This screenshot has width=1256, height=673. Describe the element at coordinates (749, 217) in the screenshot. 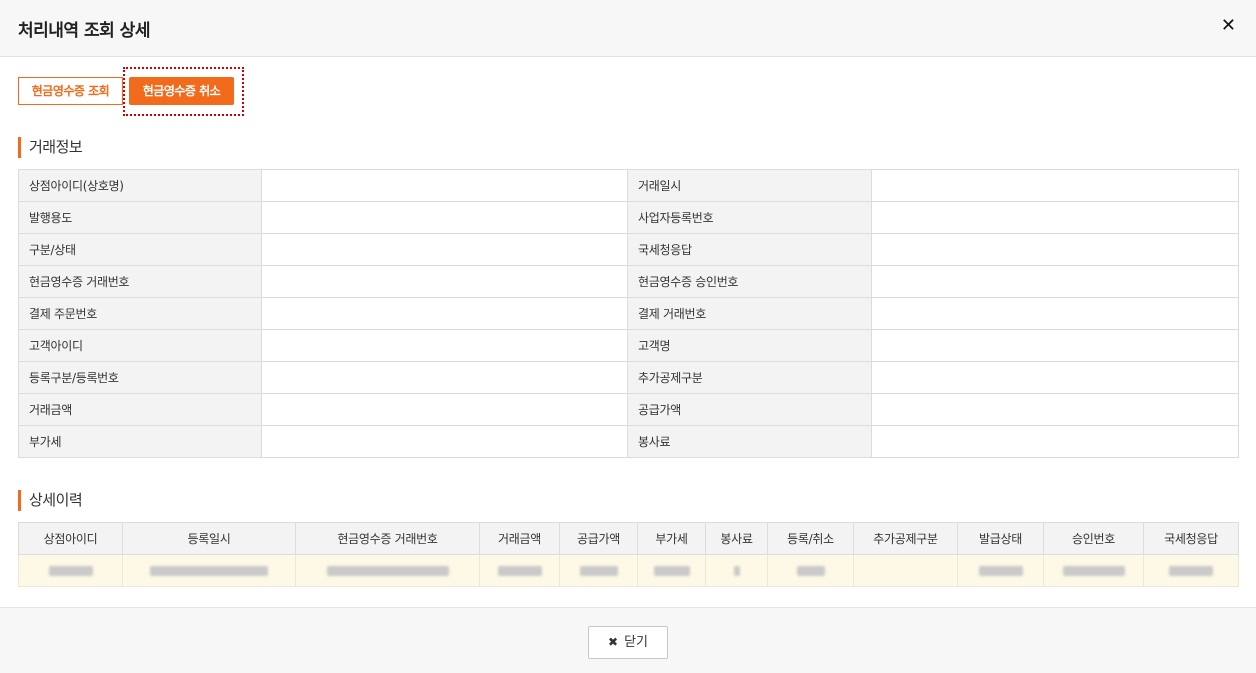

I see `info-label: 사업자등록번호` at that location.